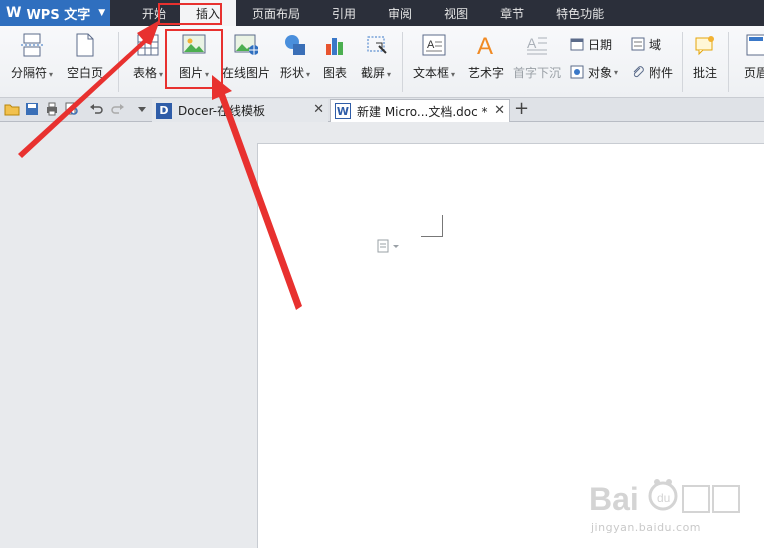 The width and height of the screenshot is (764, 548). What do you see at coordinates (32, 109) in the screenshot?
I see `save-icon` at bounding box center [32, 109].